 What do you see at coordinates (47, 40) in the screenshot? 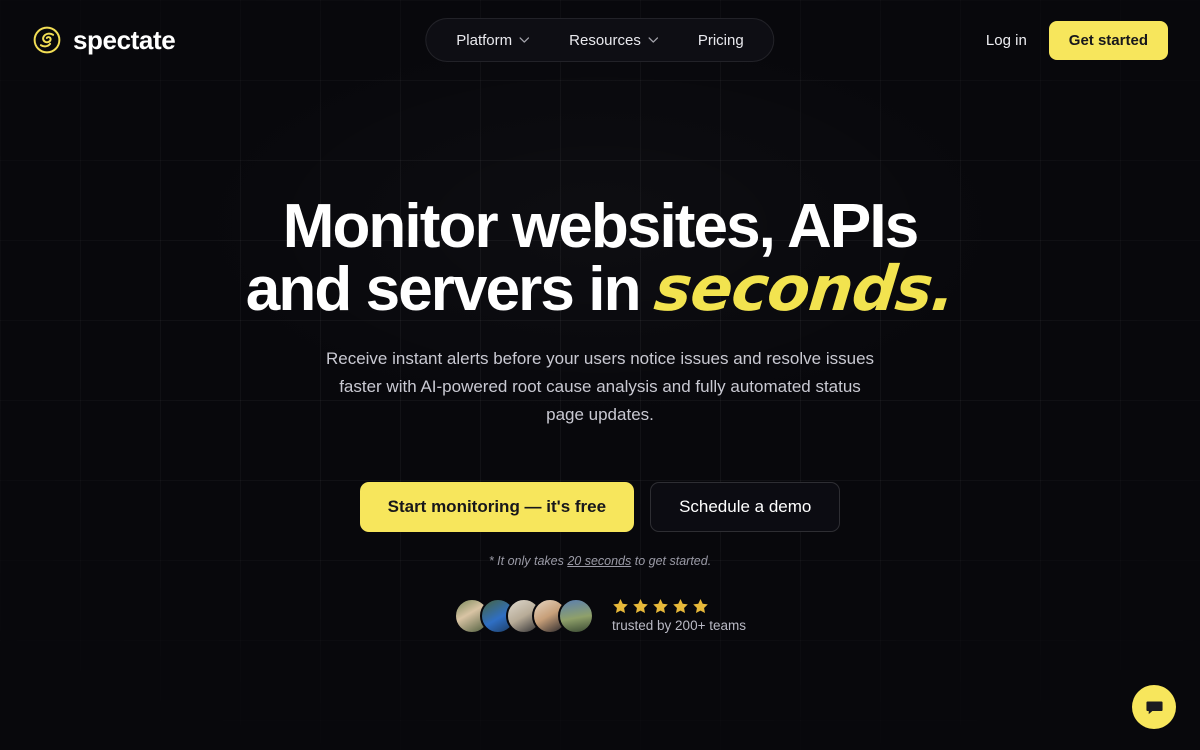
I see `spiral-swirl-icon` at bounding box center [47, 40].